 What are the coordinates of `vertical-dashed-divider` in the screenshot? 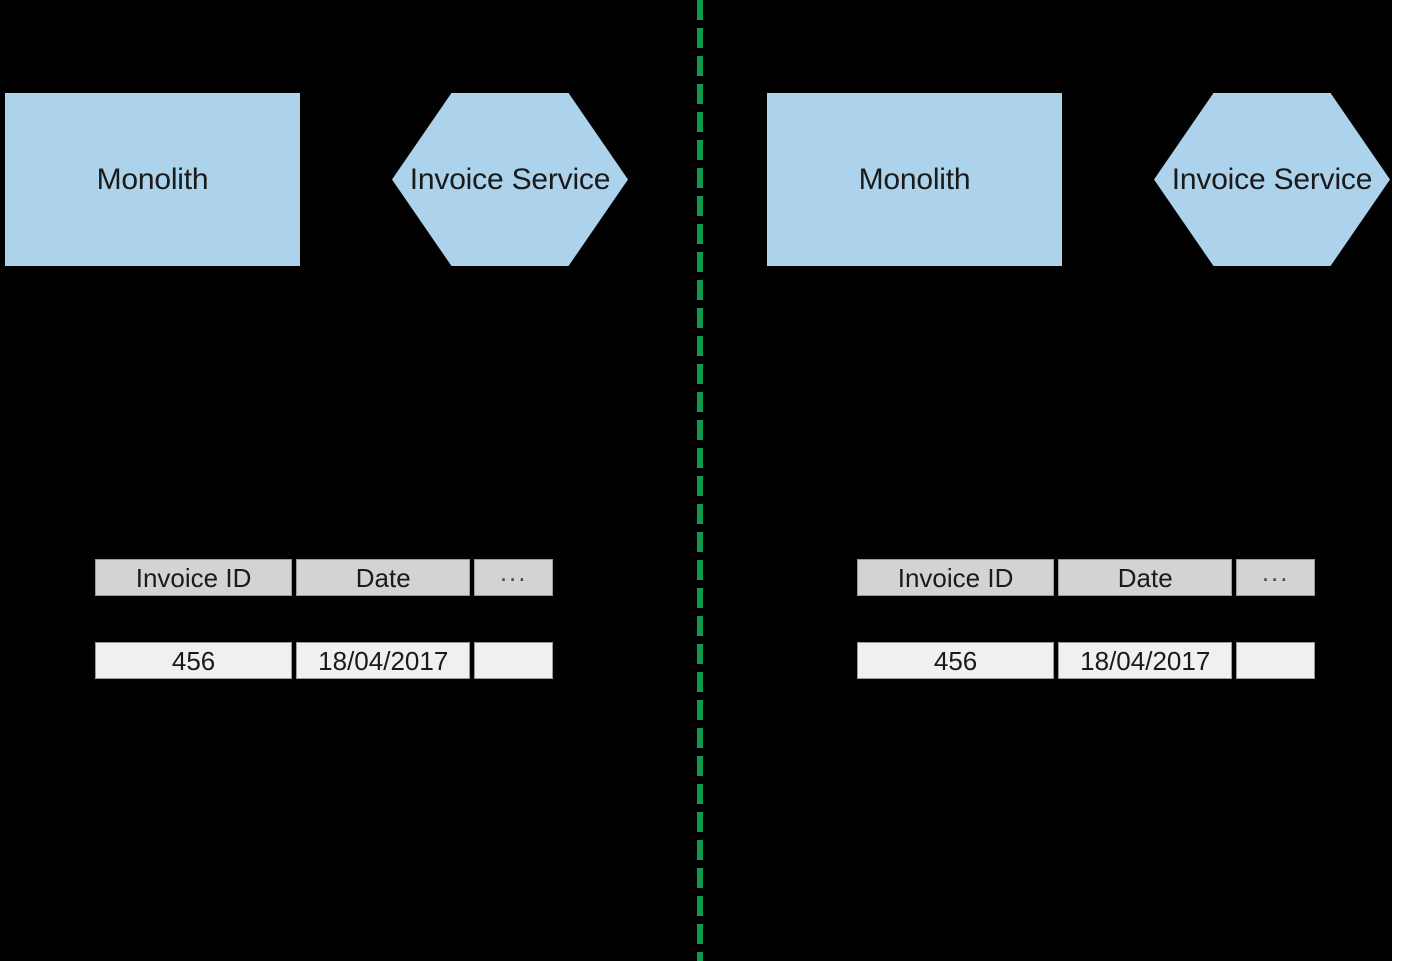 It's located at (700, 480).